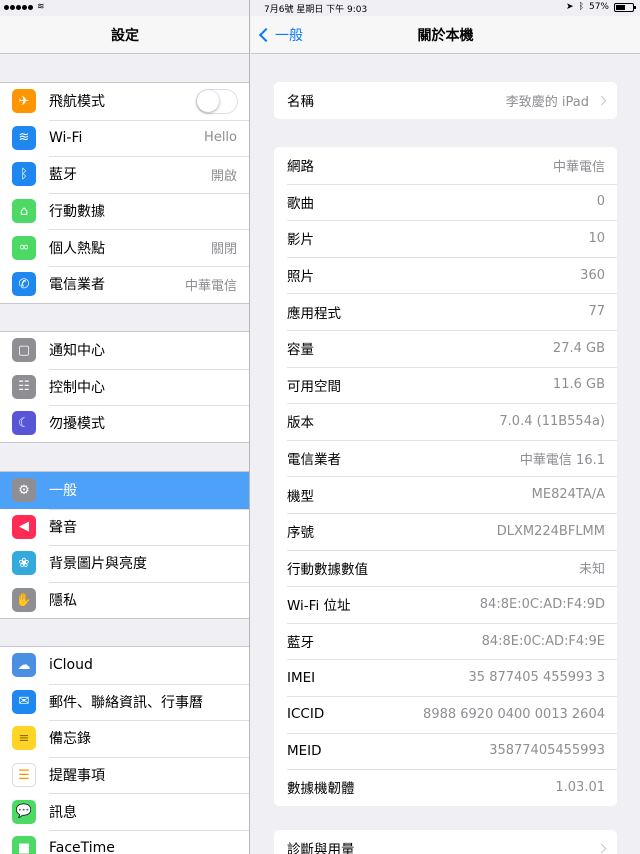 Image resolution: width=640 pixels, height=854 pixels. What do you see at coordinates (24, 247) in the screenshot?
I see `hotspot-link-icon: ∞` at bounding box center [24, 247].